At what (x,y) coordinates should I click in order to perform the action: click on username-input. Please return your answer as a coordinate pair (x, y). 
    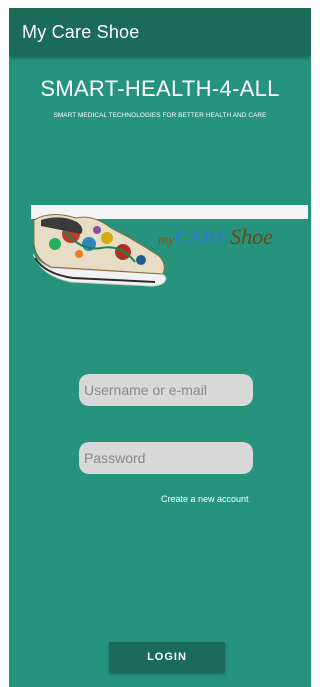
    Looking at the image, I should click on (166, 390).